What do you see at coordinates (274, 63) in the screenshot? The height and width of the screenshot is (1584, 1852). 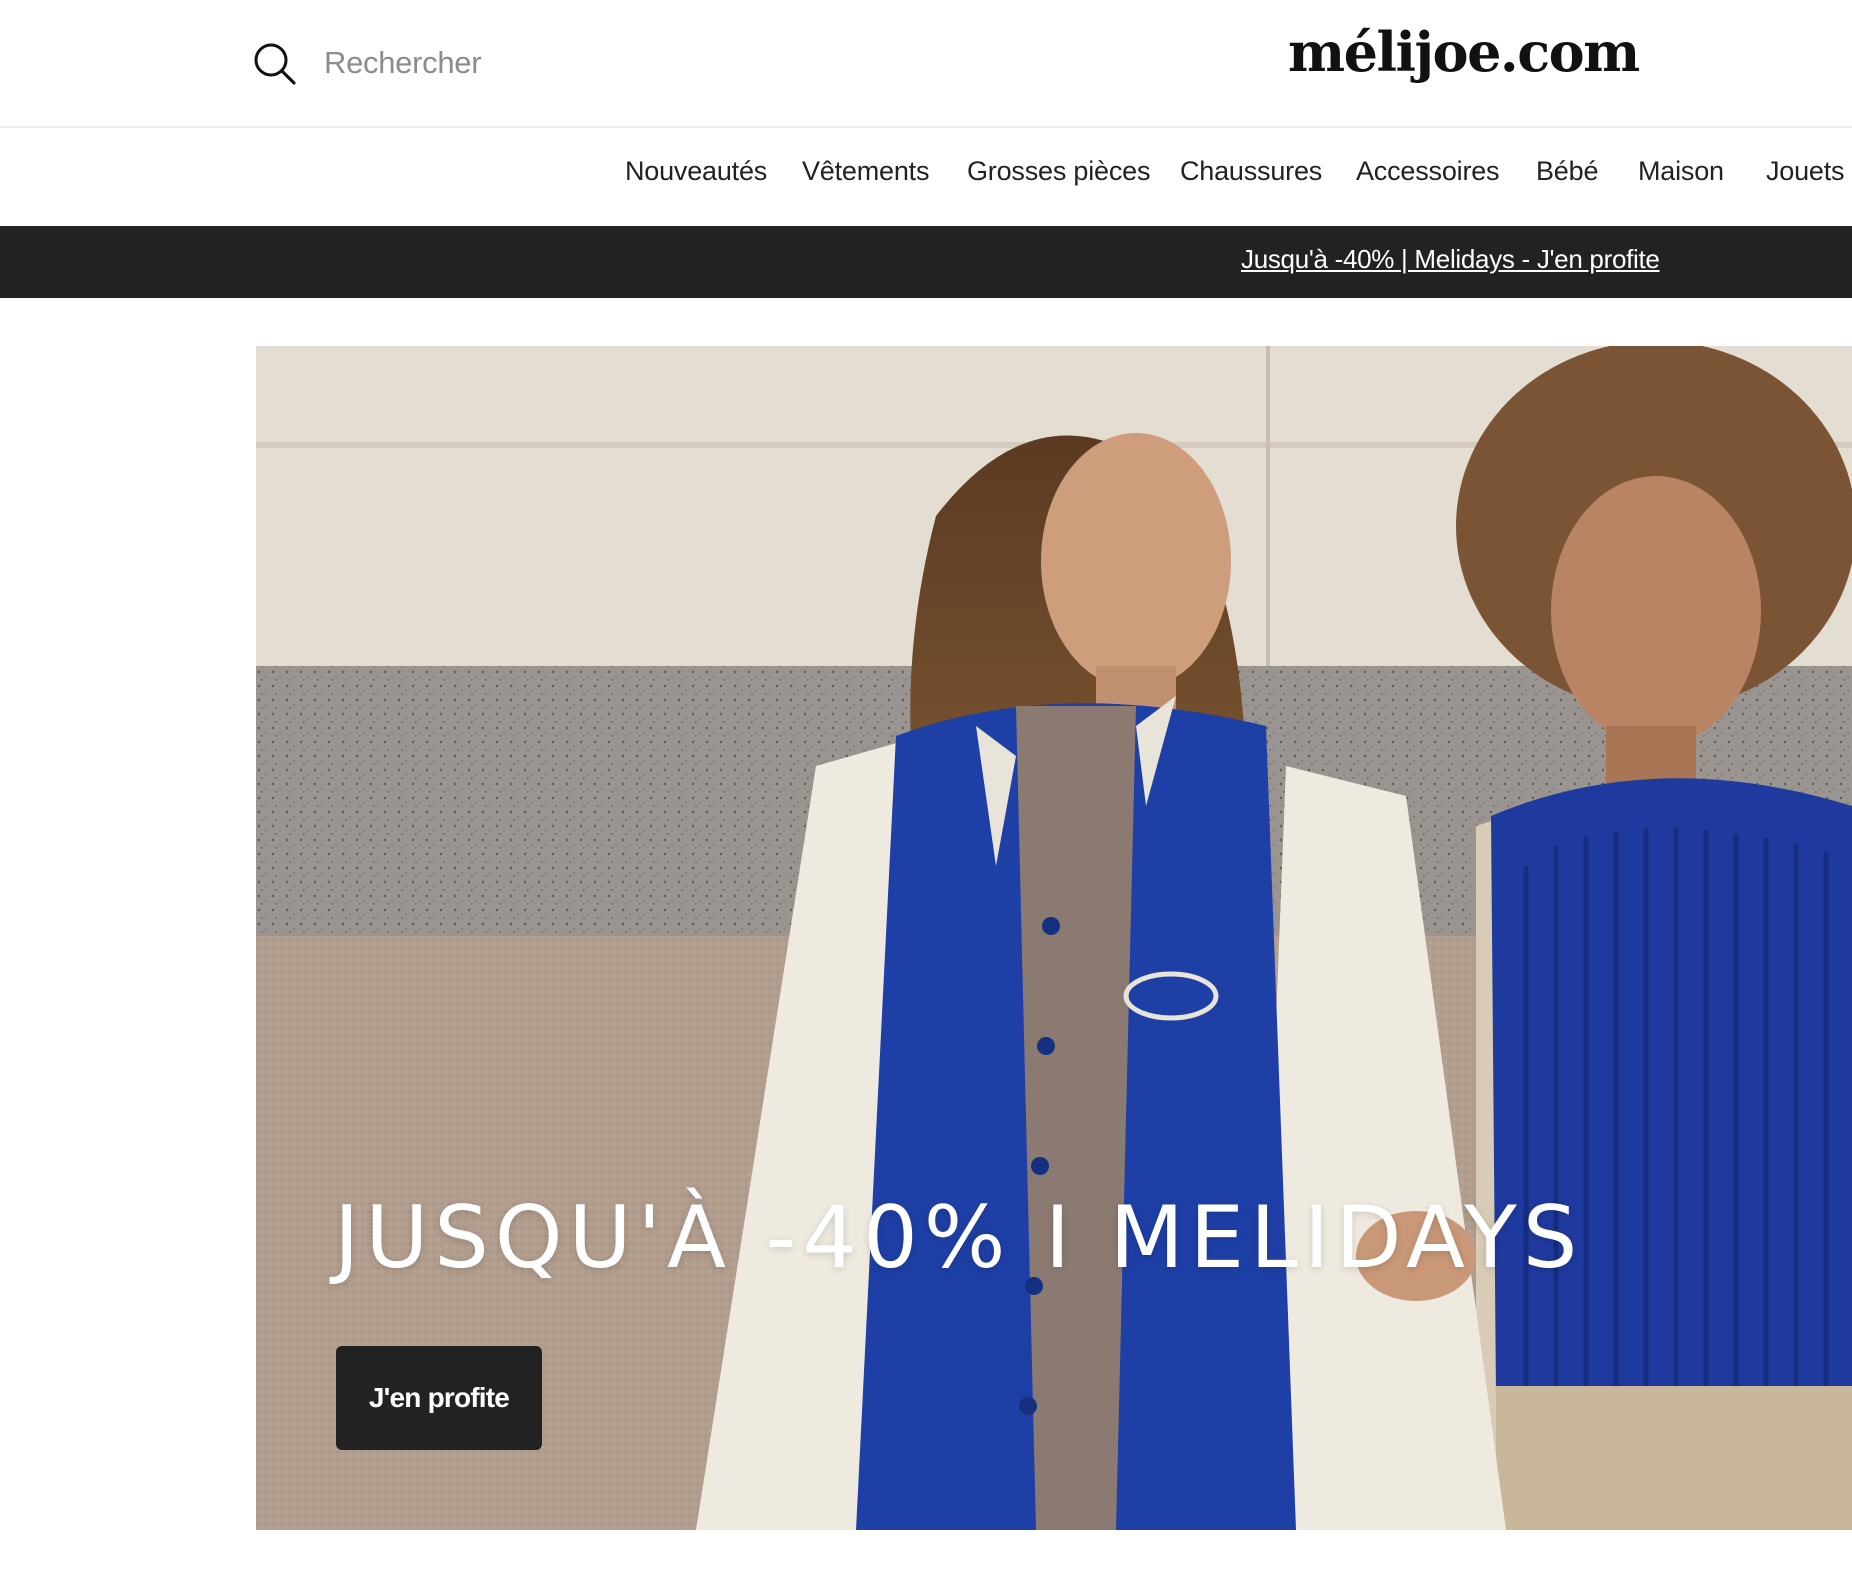 I see `search-icon` at bounding box center [274, 63].